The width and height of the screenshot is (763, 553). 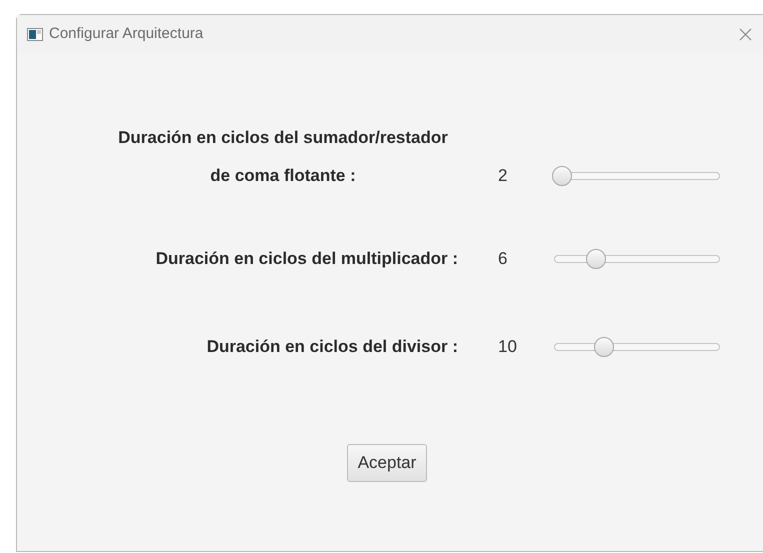 I want to click on setting-value: 2, so click(x=502, y=176).